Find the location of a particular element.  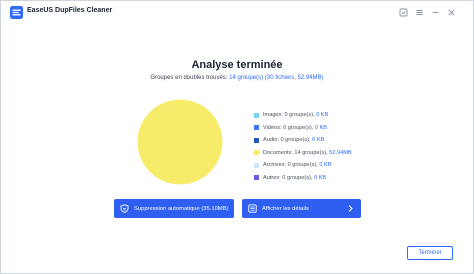

summary-groups: 14 groupe(s) is located at coordinates (246, 78).